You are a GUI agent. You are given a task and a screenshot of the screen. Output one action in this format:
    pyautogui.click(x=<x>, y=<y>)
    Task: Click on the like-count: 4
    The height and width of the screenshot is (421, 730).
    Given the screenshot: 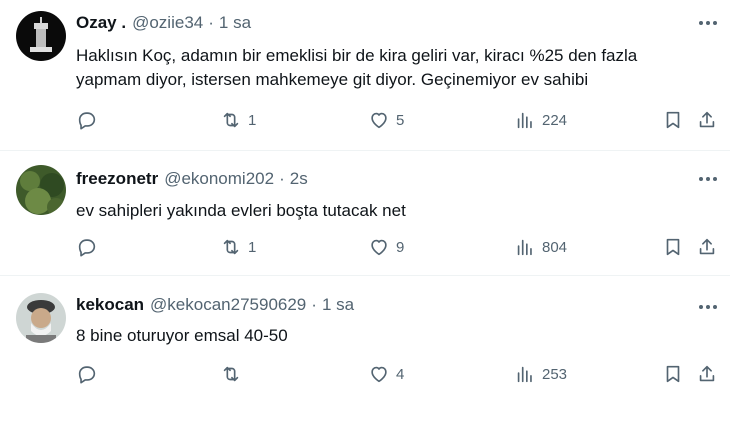 What is the action you would take?
    pyautogui.click(x=400, y=374)
    